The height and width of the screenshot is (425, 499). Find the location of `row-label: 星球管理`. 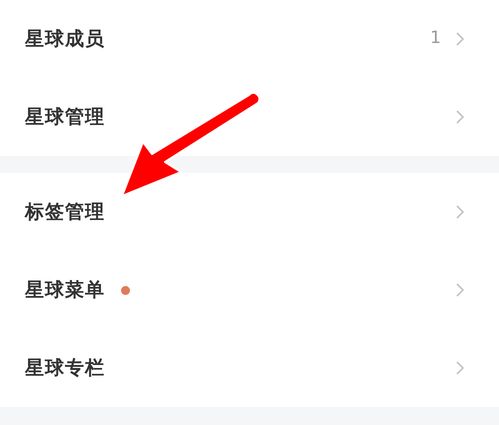

row-label: 星球管理 is located at coordinates (65, 117).